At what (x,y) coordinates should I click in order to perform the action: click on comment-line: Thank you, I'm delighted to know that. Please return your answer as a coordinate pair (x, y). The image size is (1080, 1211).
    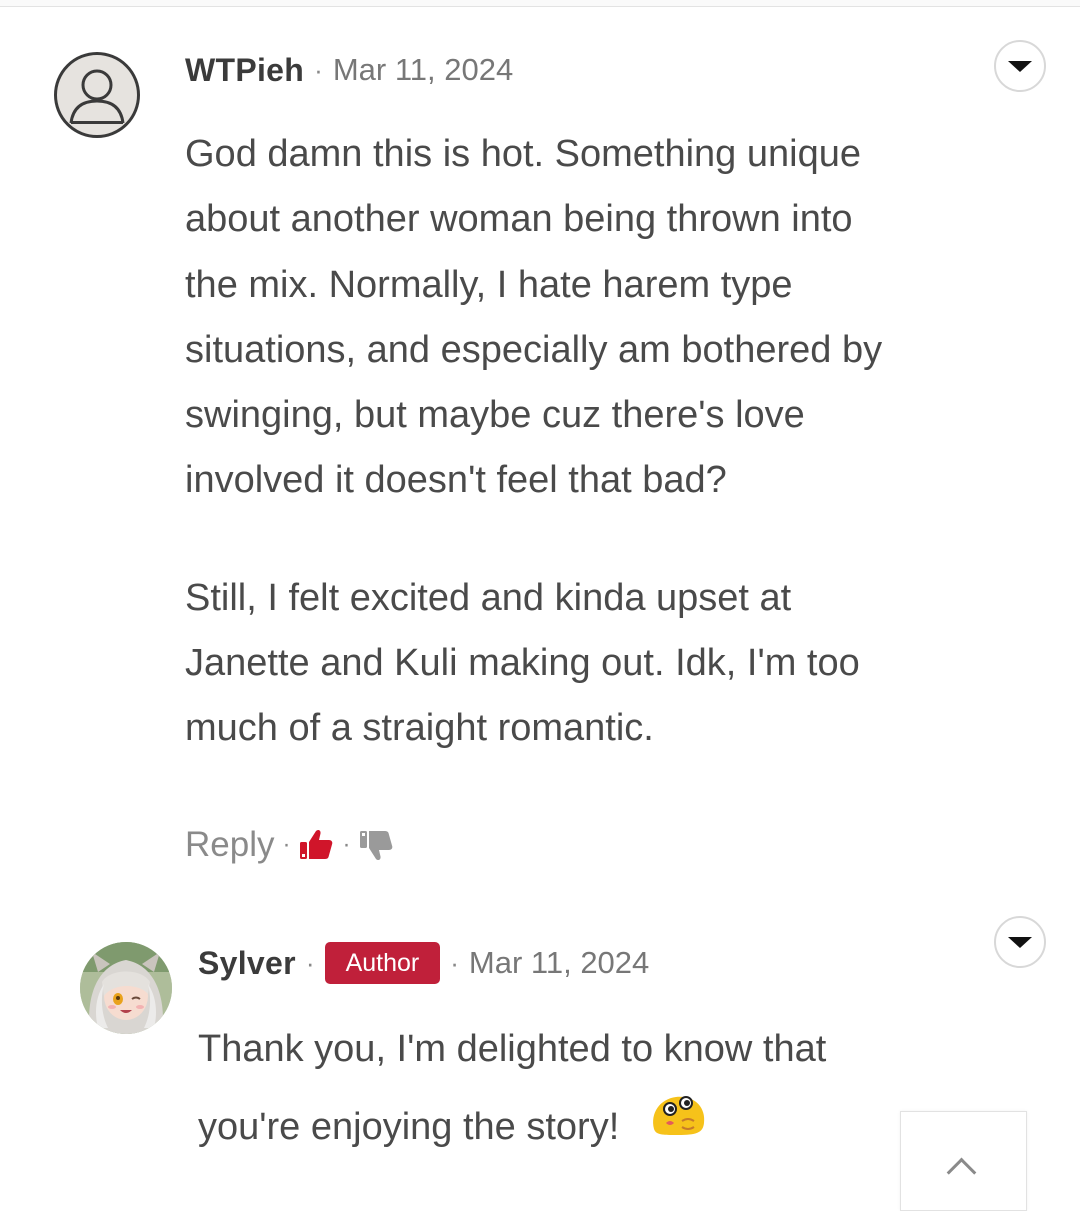
    Looking at the image, I should click on (512, 1049).